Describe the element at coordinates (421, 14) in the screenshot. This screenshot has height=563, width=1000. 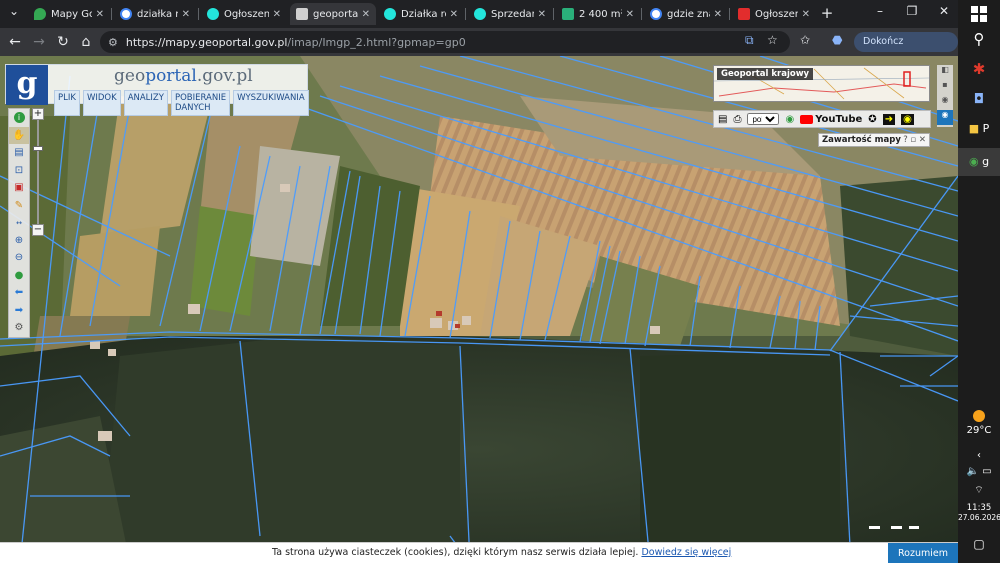
I see `tab-dzialka-rolna: Działka roln ✕` at that location.